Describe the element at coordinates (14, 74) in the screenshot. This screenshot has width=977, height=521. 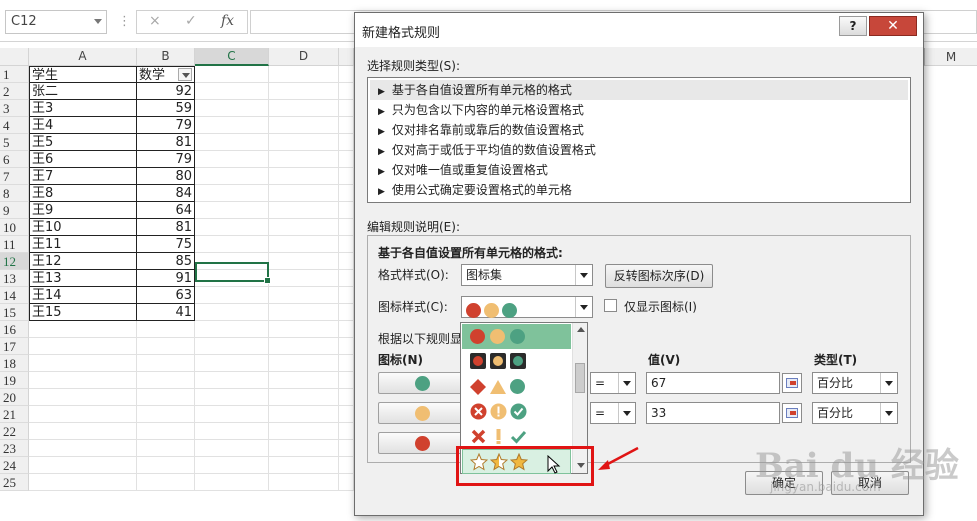
I see `row-header: 1` at that location.